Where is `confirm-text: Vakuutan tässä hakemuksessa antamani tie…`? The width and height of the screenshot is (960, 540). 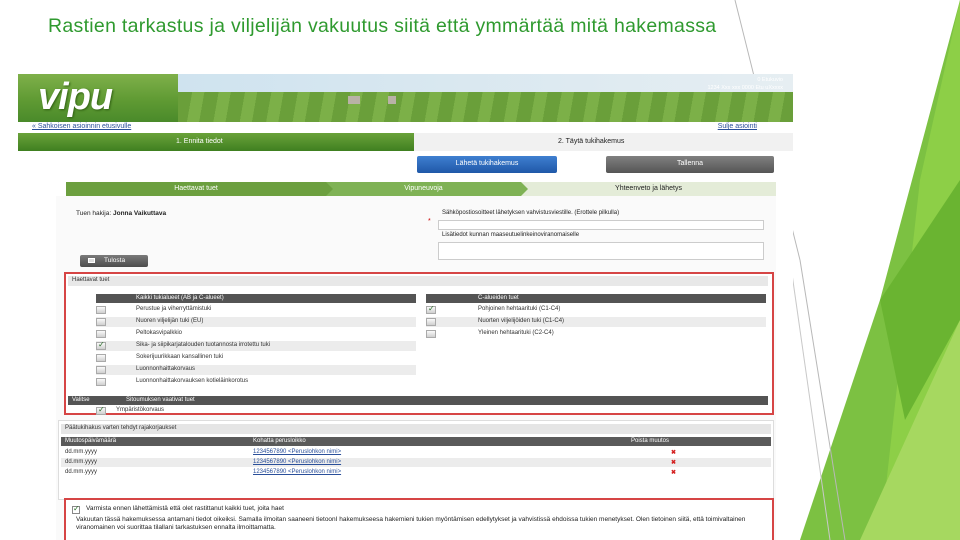
confirm-text: Vakuutan tässä hakemuksessa antamani tie… is located at coordinates (411, 523).